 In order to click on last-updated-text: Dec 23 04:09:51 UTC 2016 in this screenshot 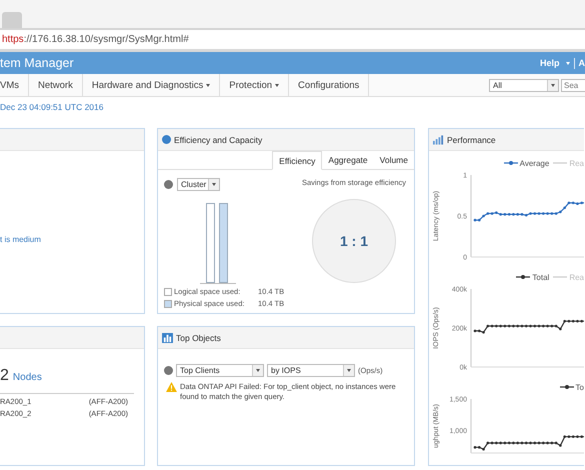, I will do `click(52, 108)`.